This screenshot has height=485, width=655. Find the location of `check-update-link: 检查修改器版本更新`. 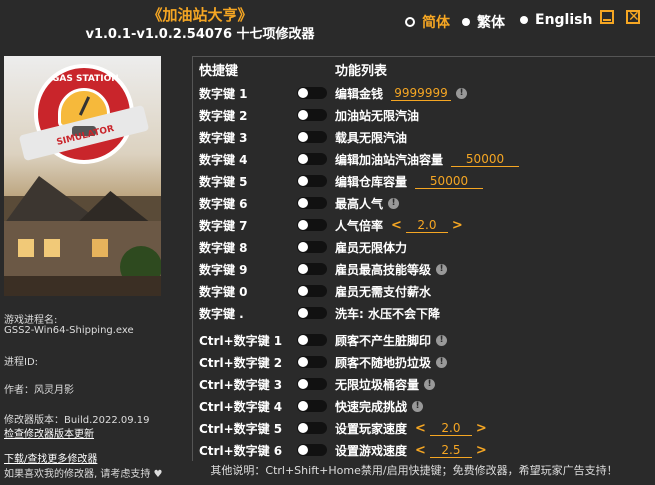

check-update-link: 检查修改器版本更新 is located at coordinates (49, 432).